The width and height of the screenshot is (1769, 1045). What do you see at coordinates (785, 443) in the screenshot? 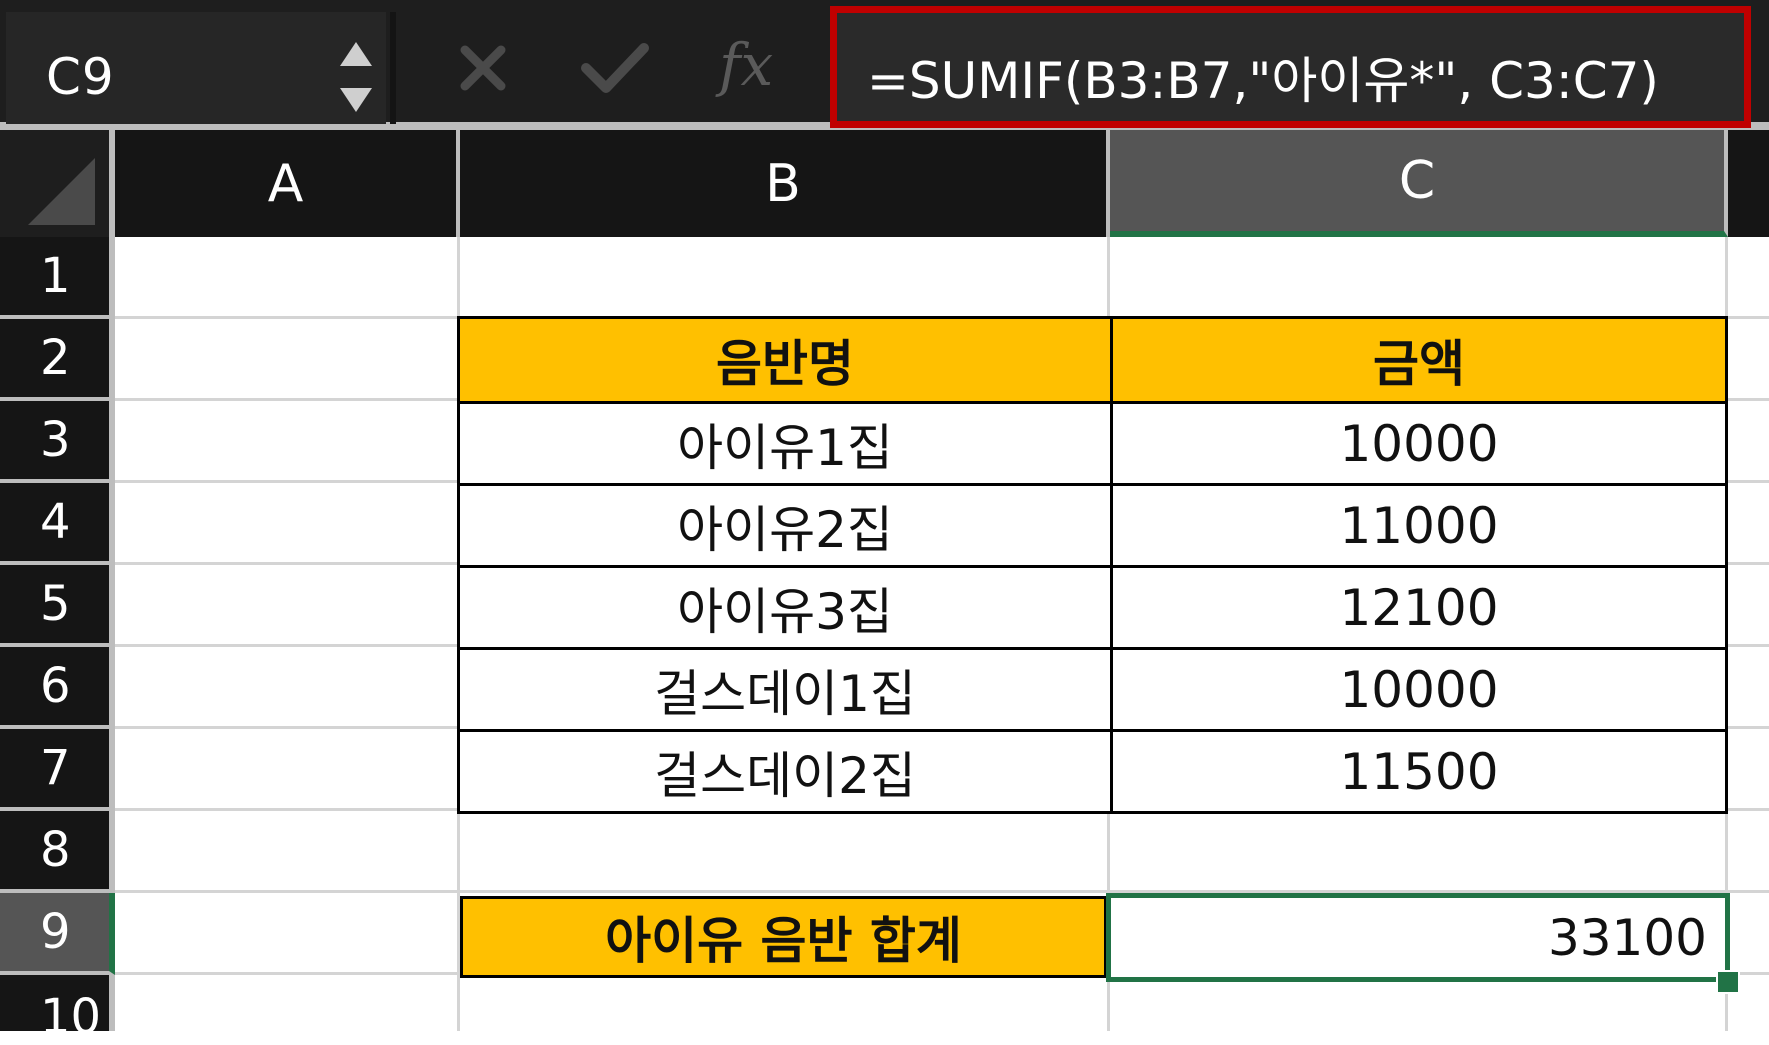
I see `cell-b3: 아이유1집` at bounding box center [785, 443].